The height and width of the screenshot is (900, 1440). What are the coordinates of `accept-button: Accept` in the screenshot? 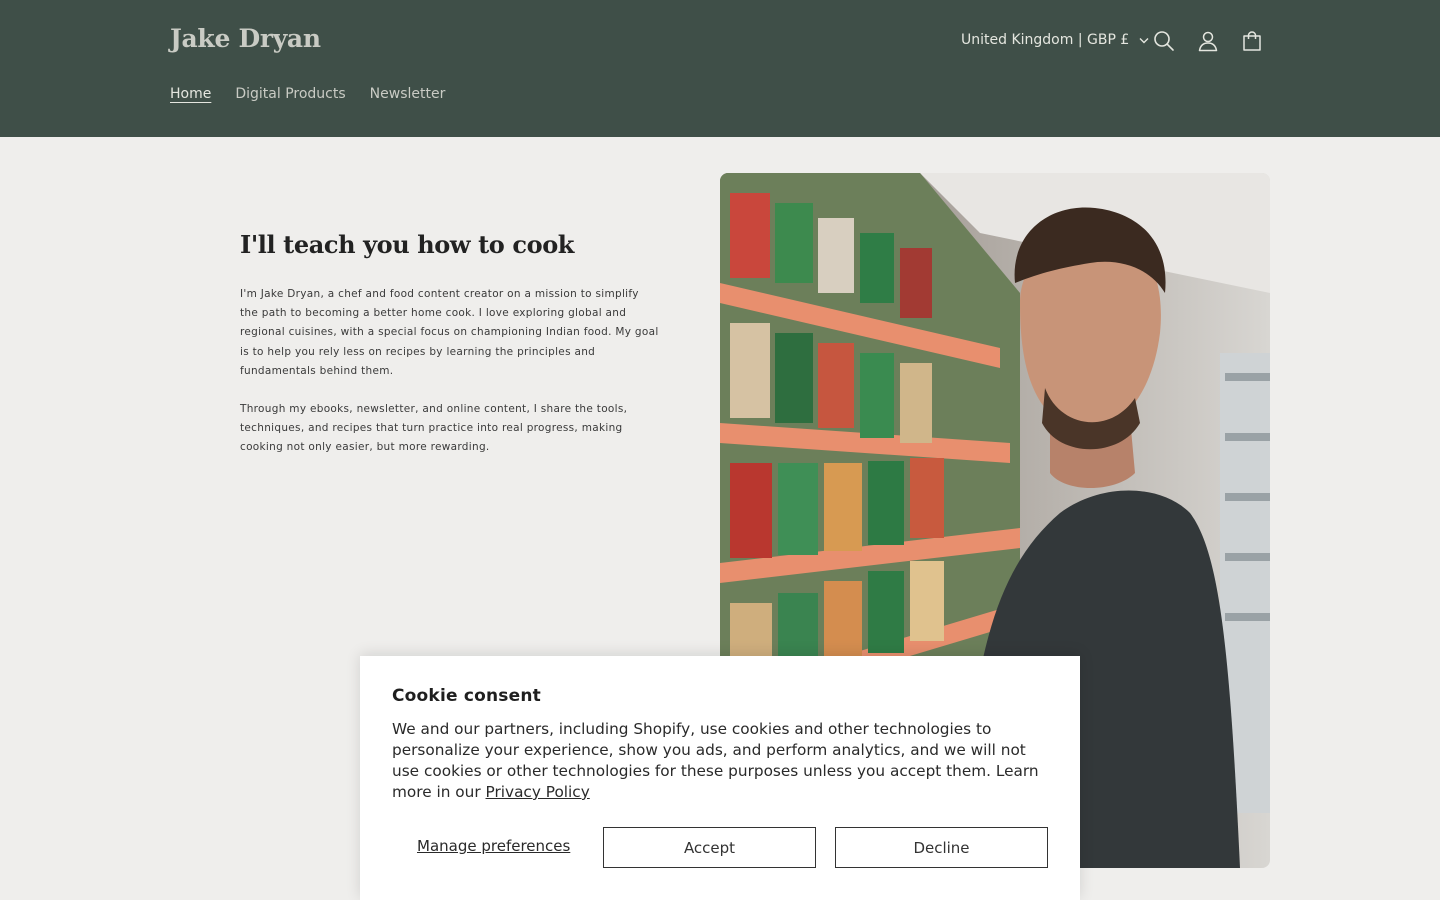 It's located at (709, 847).